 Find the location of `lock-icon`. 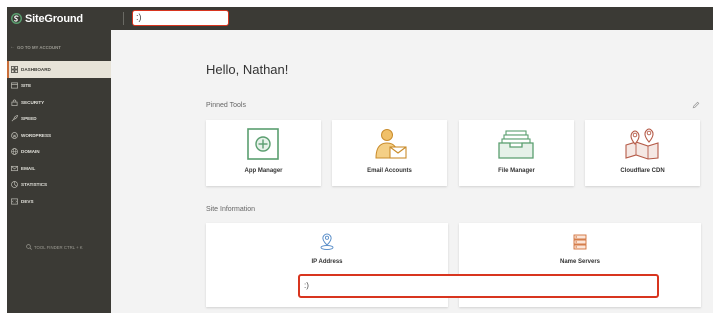

lock-icon is located at coordinates (14, 102).